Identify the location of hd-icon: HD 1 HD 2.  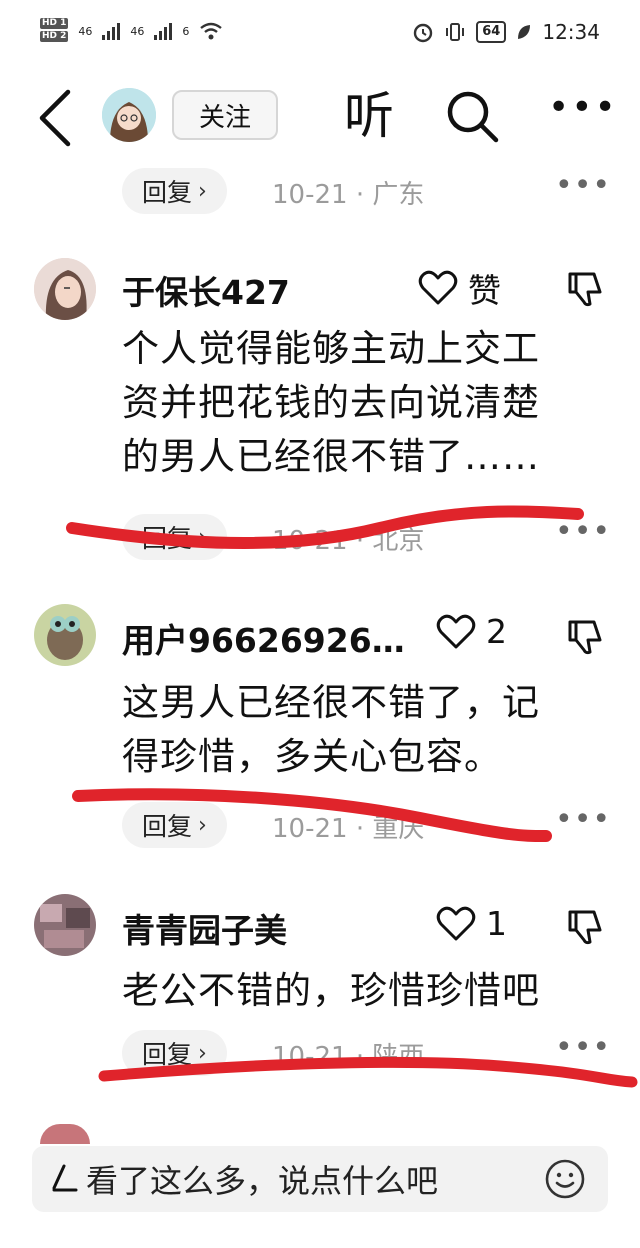
(54, 31).